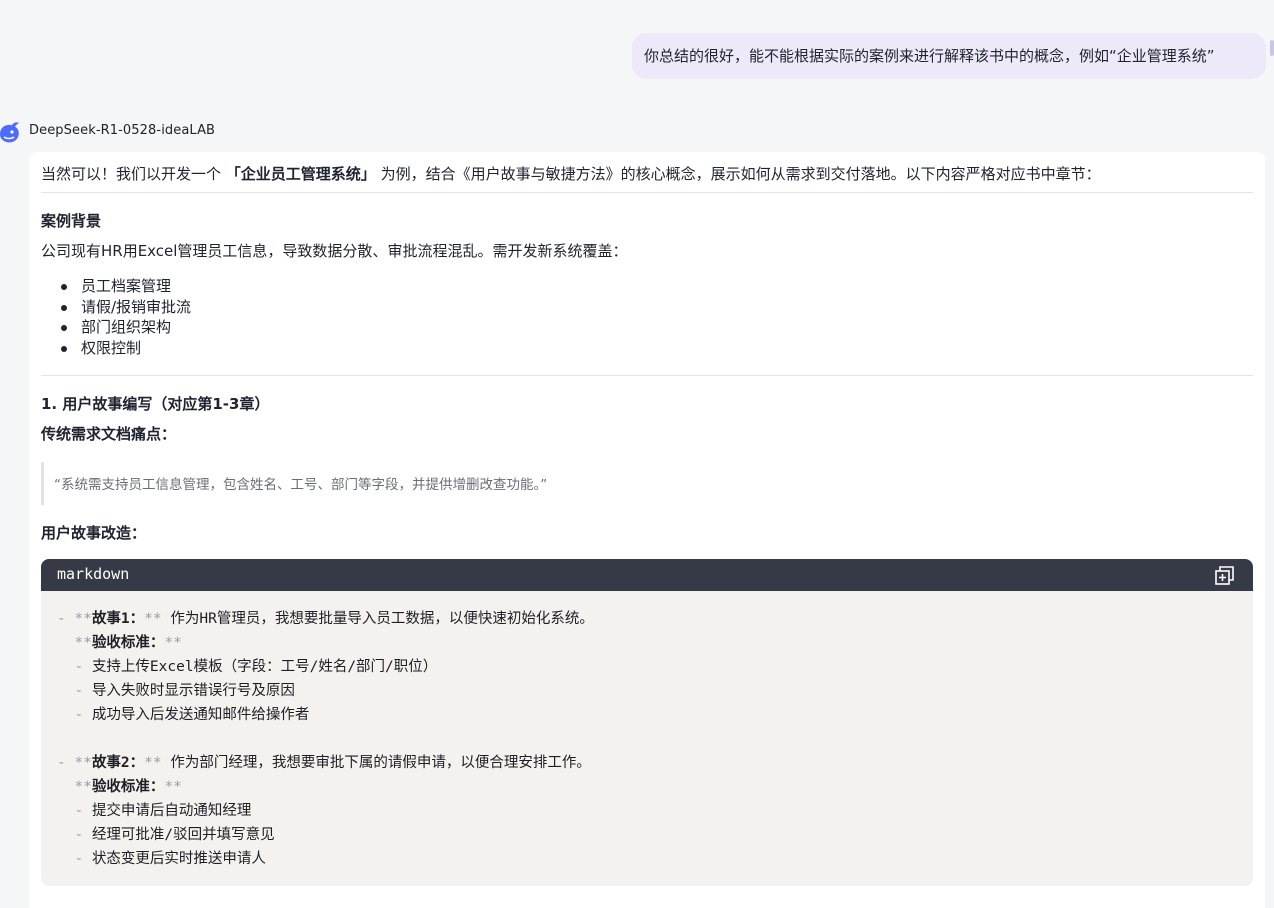 Image resolution: width=1274 pixels, height=908 pixels. I want to click on code-language-label: markdown, so click(93, 574).